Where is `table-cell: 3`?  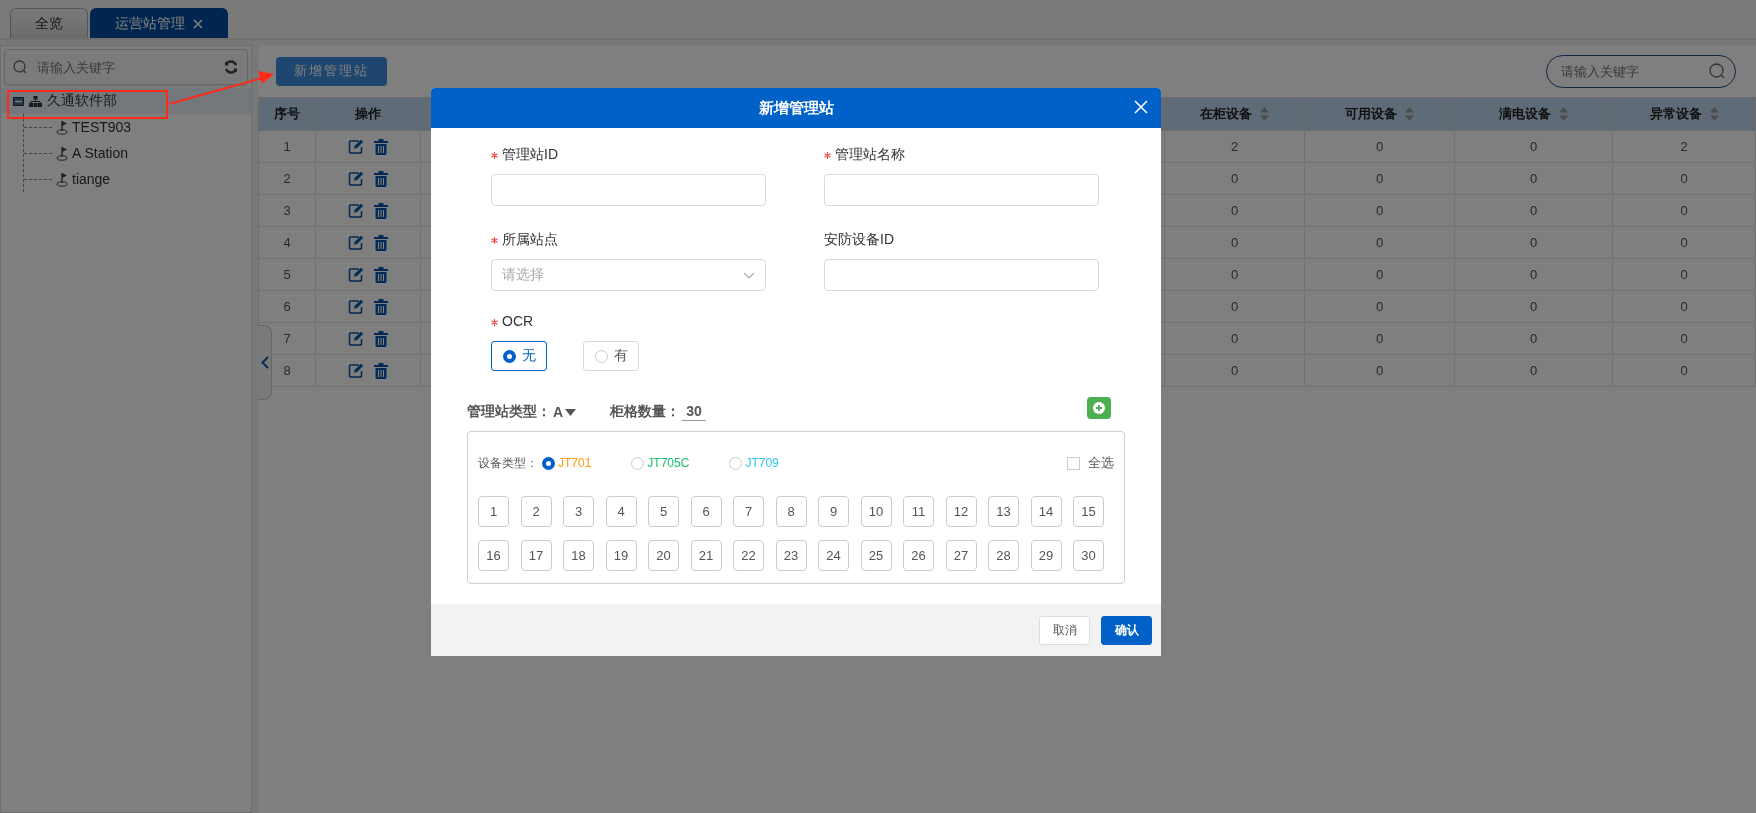
table-cell: 3 is located at coordinates (287, 210).